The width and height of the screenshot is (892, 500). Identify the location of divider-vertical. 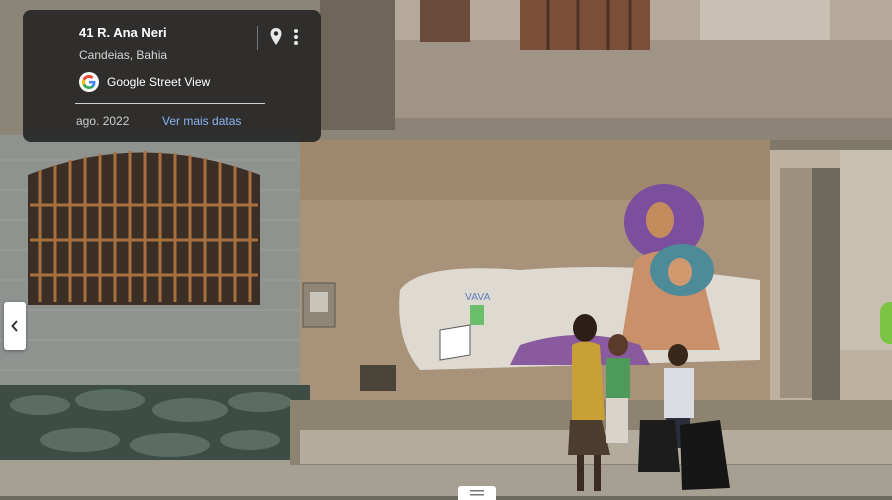
(257, 38).